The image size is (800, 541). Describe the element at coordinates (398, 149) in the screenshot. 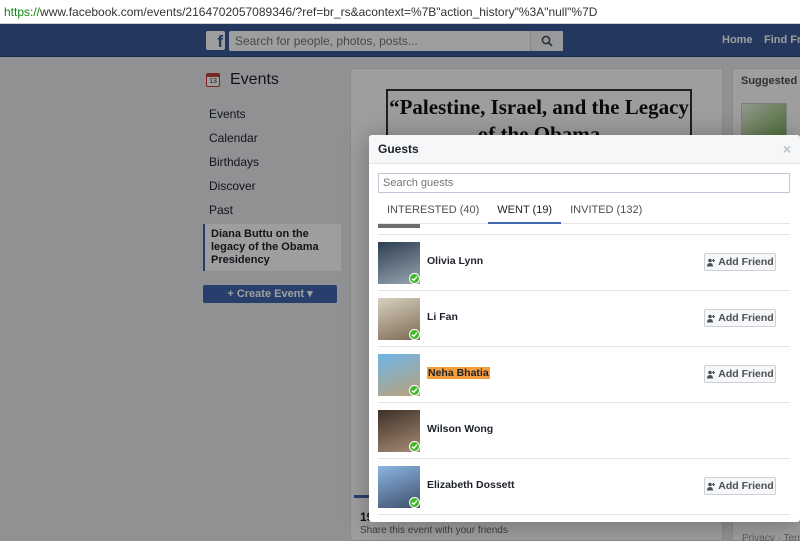

I see `guests-dialog-title: Guests` at that location.